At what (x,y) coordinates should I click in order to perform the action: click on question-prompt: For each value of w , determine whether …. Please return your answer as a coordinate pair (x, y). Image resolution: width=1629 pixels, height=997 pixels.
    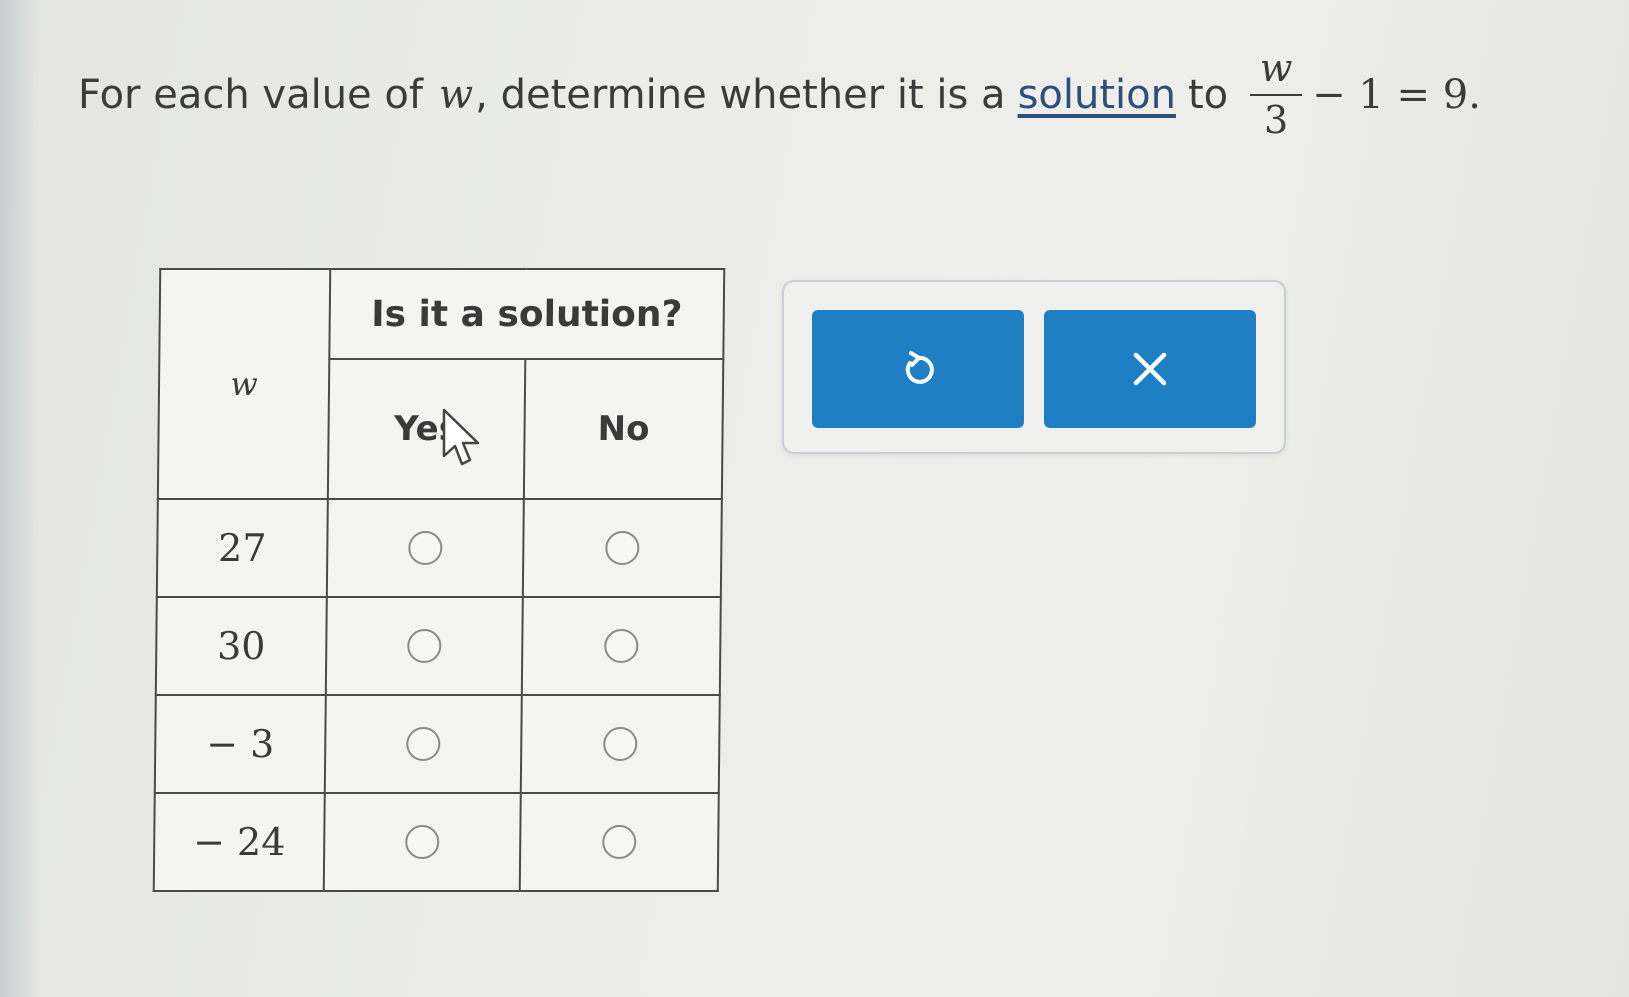
    Looking at the image, I should click on (779, 95).